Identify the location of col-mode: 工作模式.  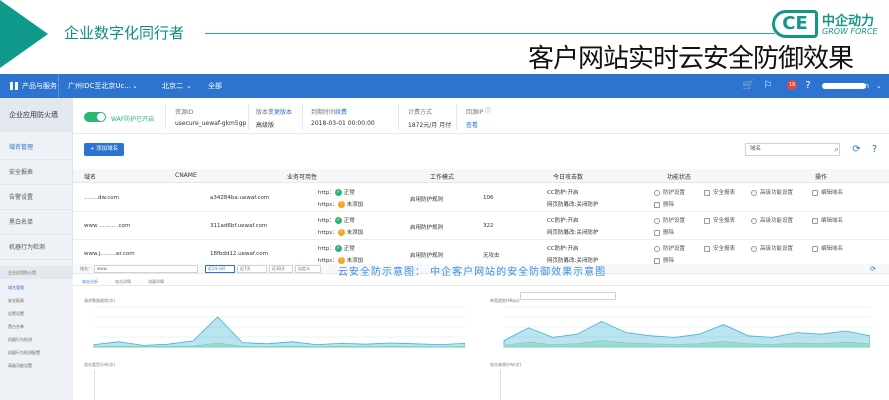
(442, 177).